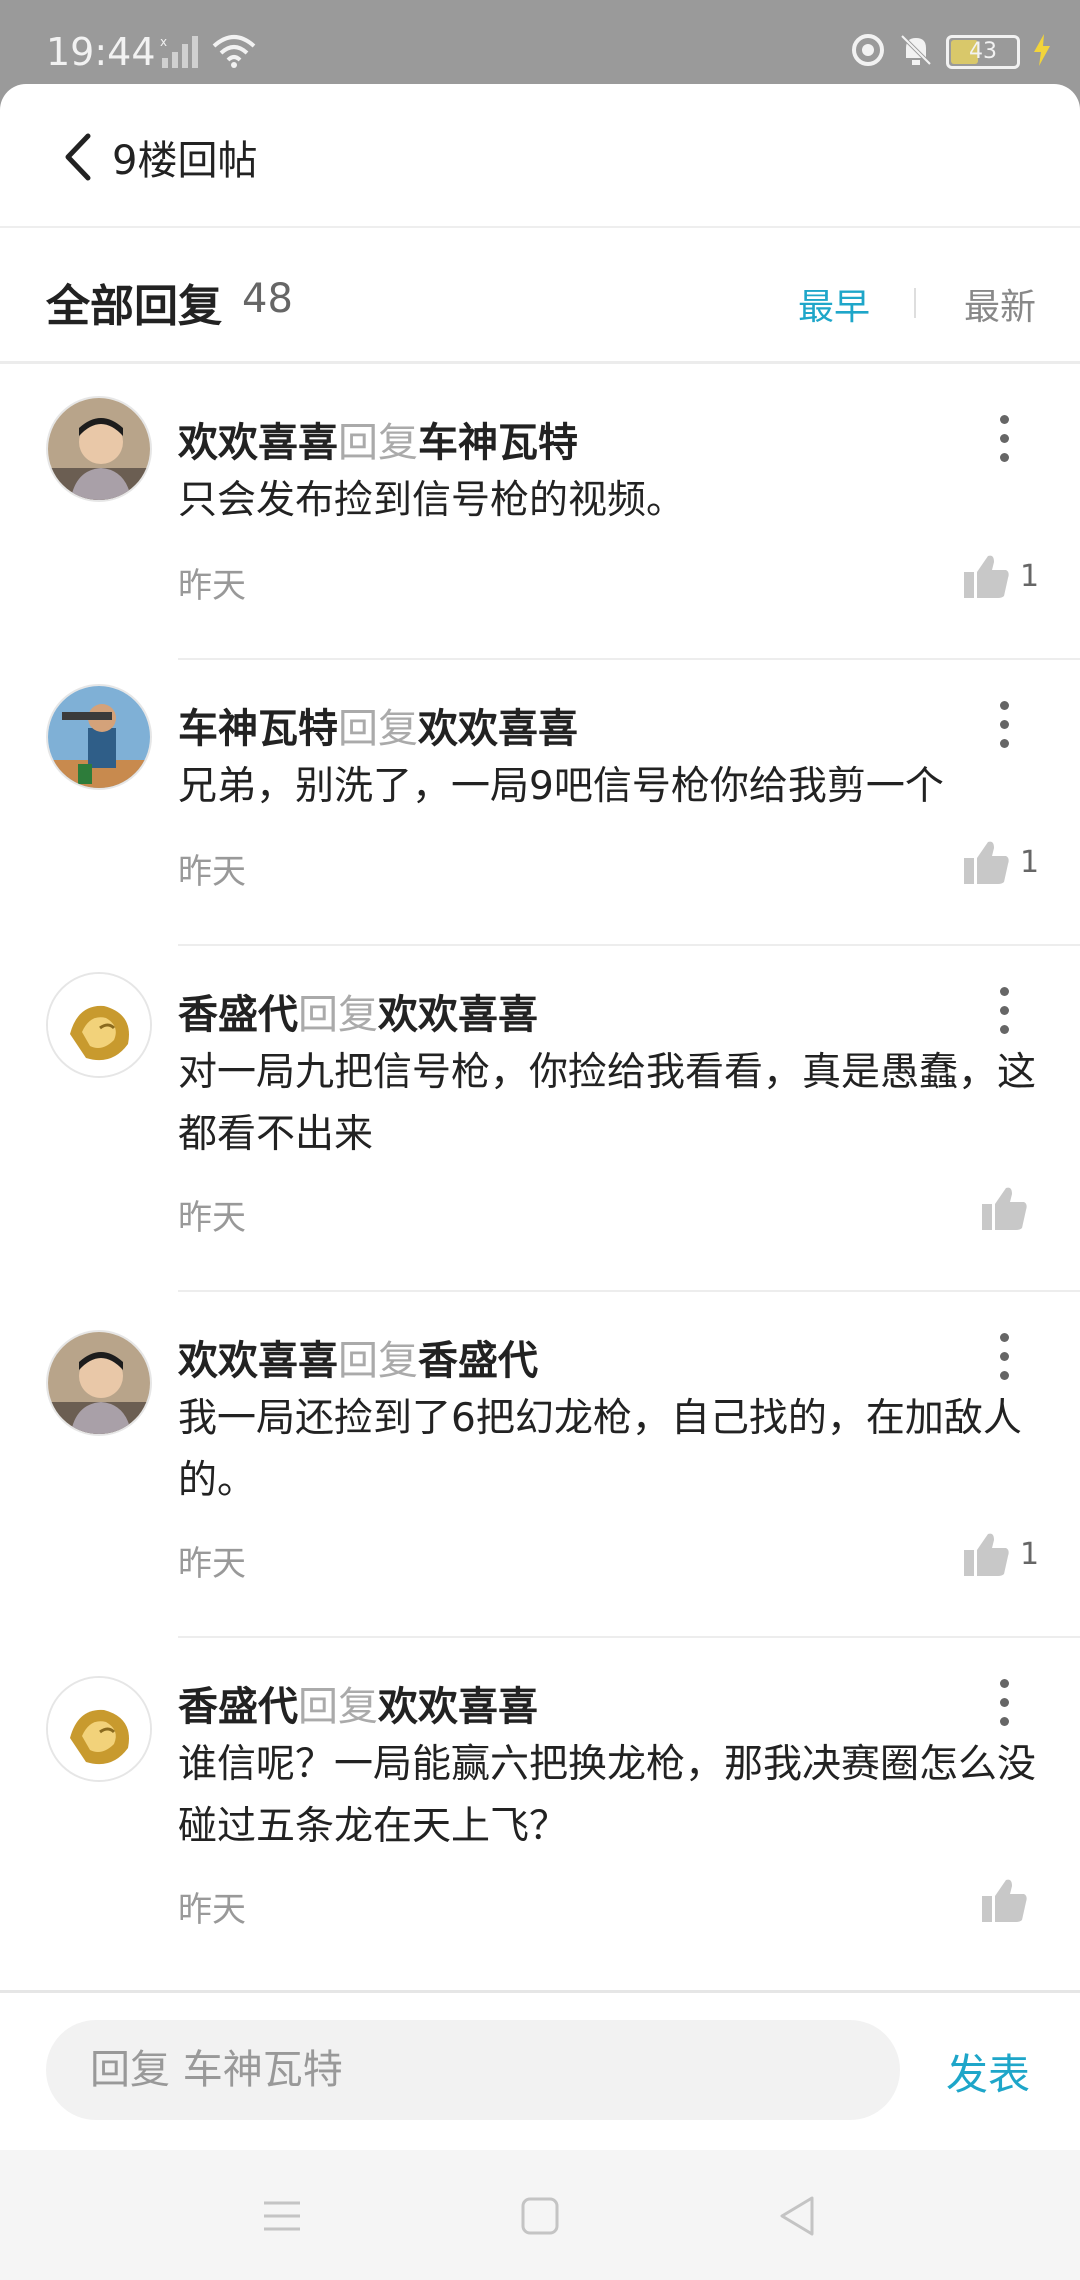 This screenshot has width=1080, height=2280. Describe the element at coordinates (915, 303) in the screenshot. I see `sort-divider` at that location.